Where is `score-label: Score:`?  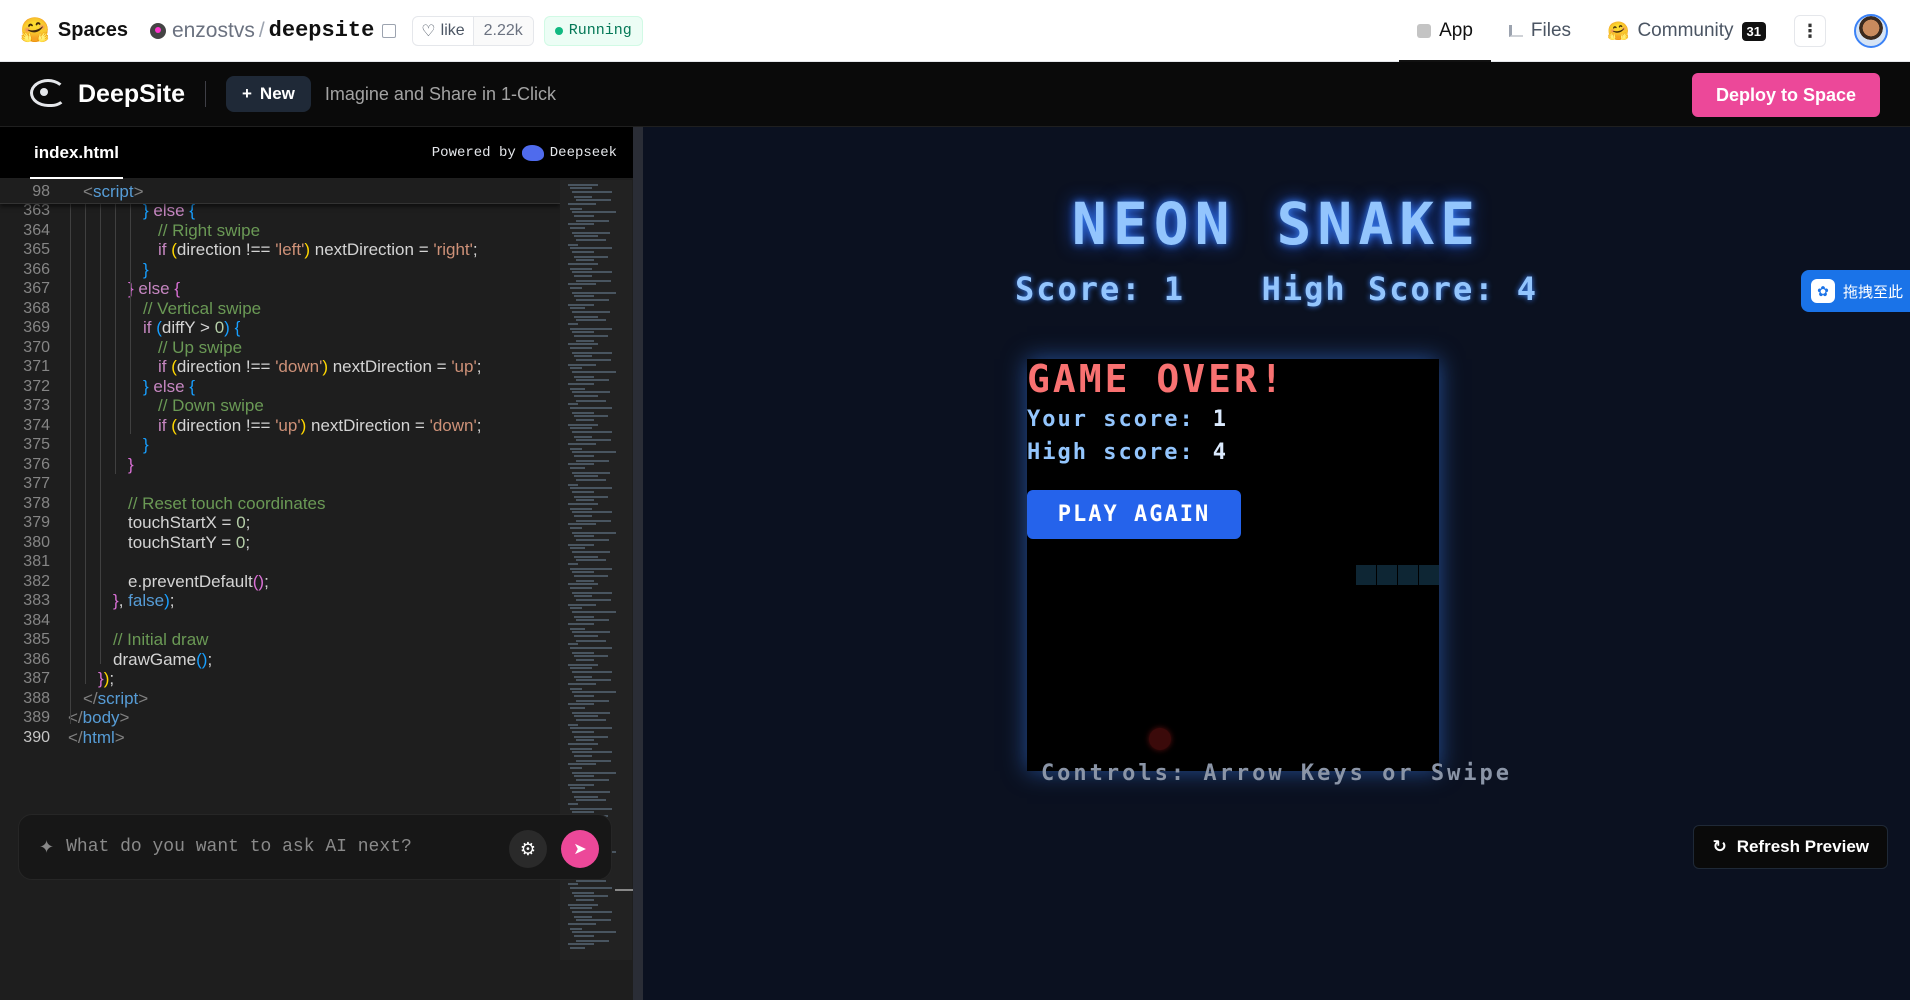
score-label: Score: is located at coordinates (1078, 289).